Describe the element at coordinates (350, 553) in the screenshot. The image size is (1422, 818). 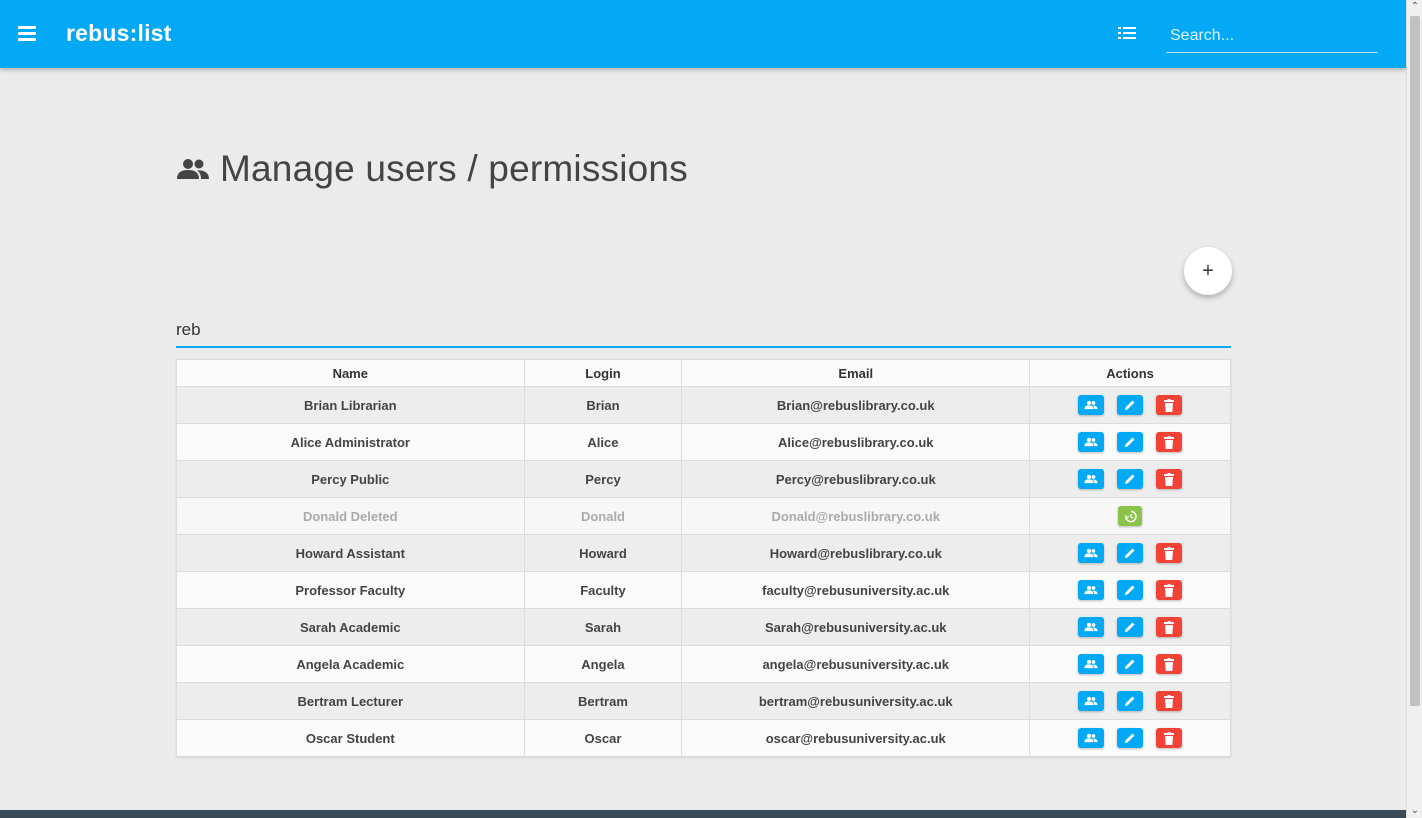
I see `cell-name: Howard Assistant` at that location.